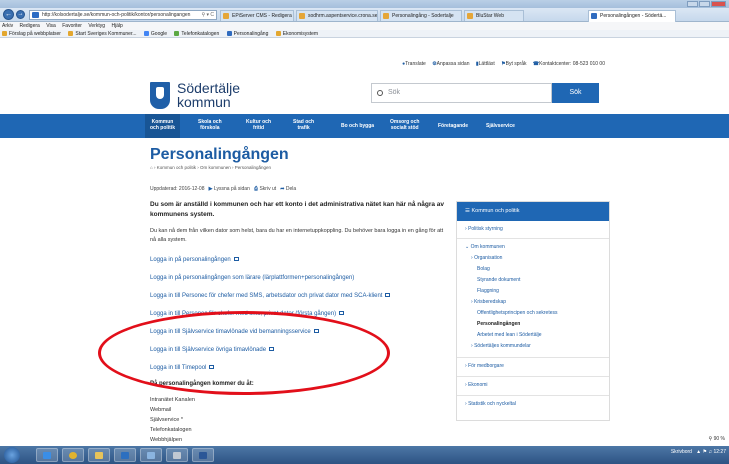  What do you see at coordinates (421, 15) in the screenshot?
I see `browser-tab: Personalingång - Sodertalje` at bounding box center [421, 15].